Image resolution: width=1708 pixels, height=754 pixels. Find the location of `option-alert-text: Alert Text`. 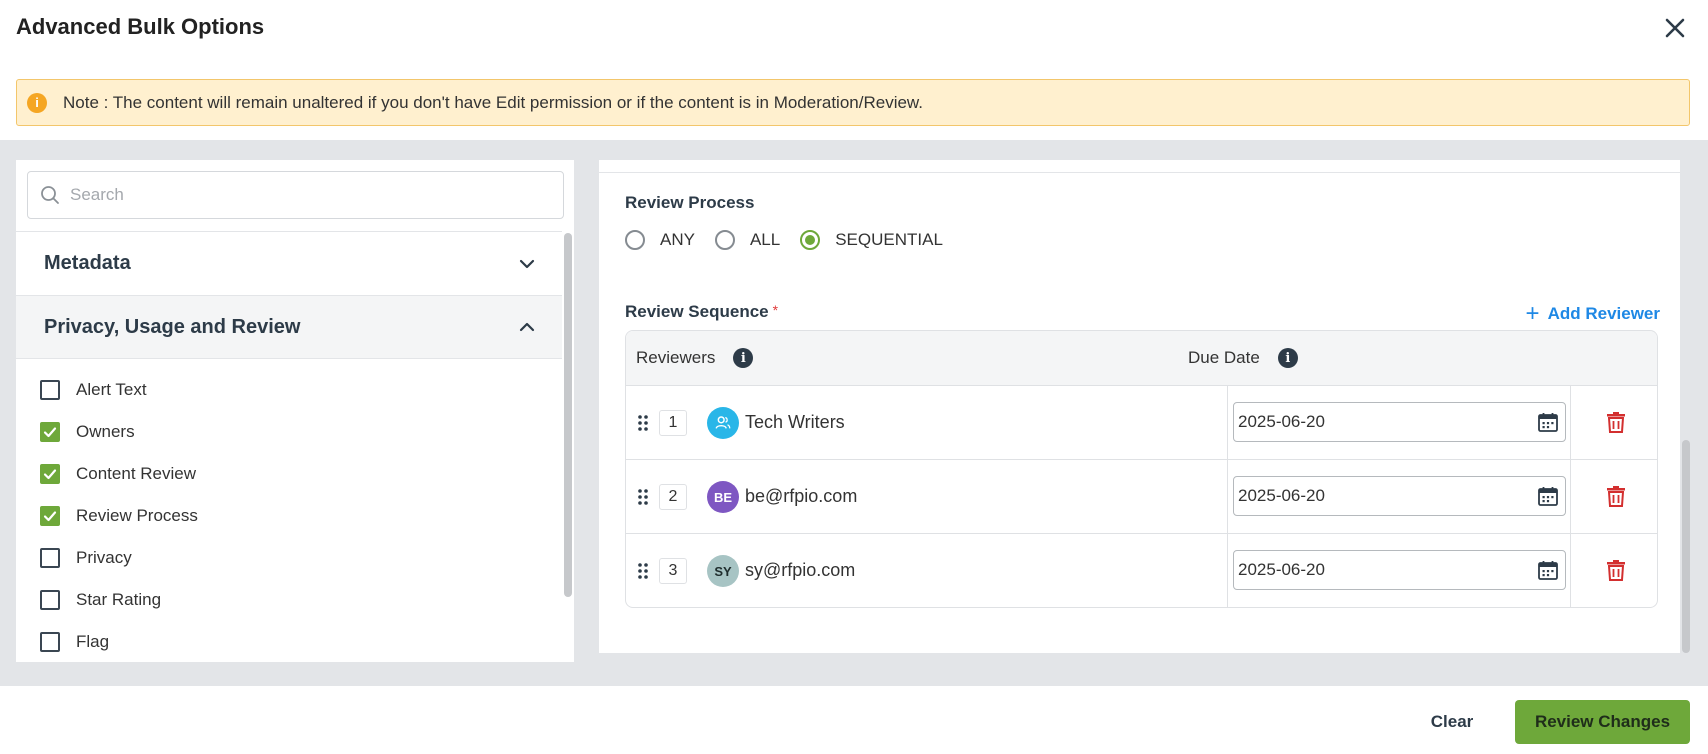

option-alert-text: Alert Text is located at coordinates (289, 390).